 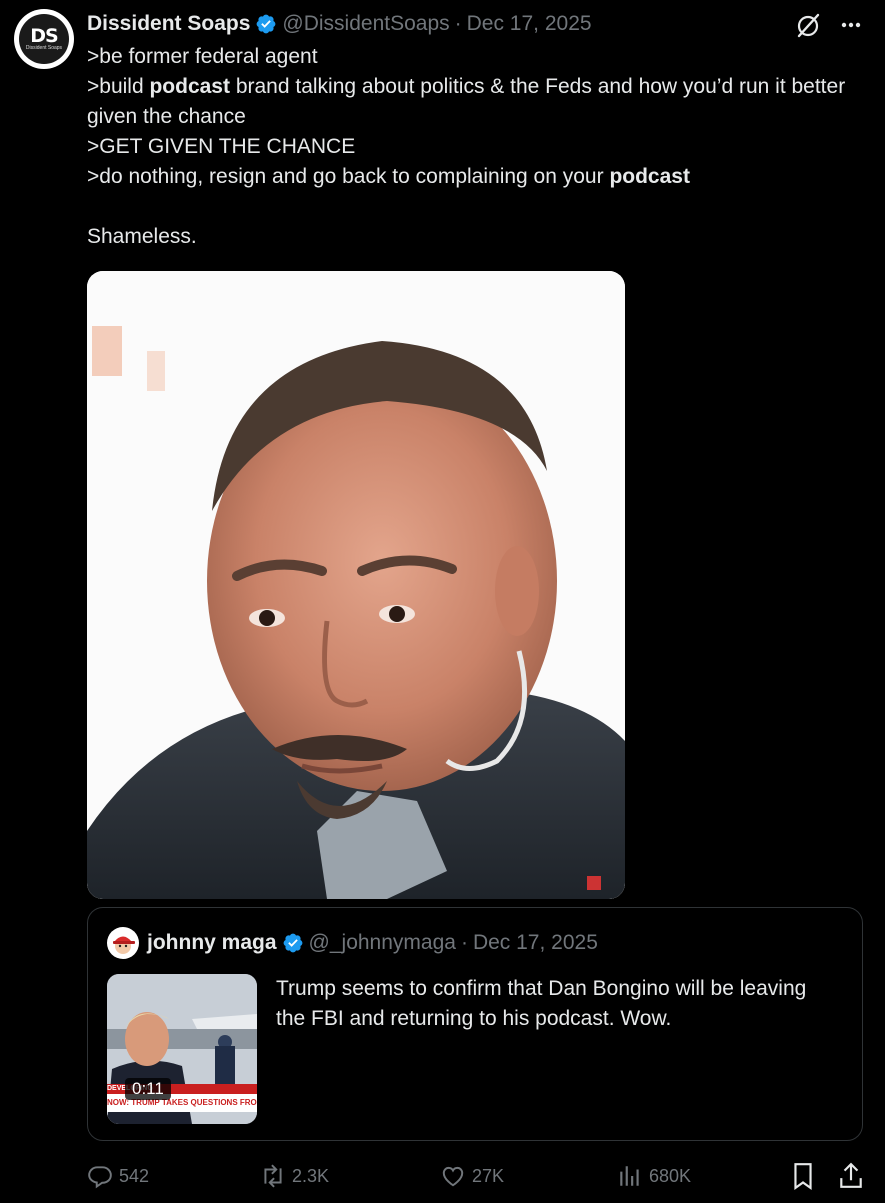 I want to click on quoted-avatar, so click(x=123, y=943).